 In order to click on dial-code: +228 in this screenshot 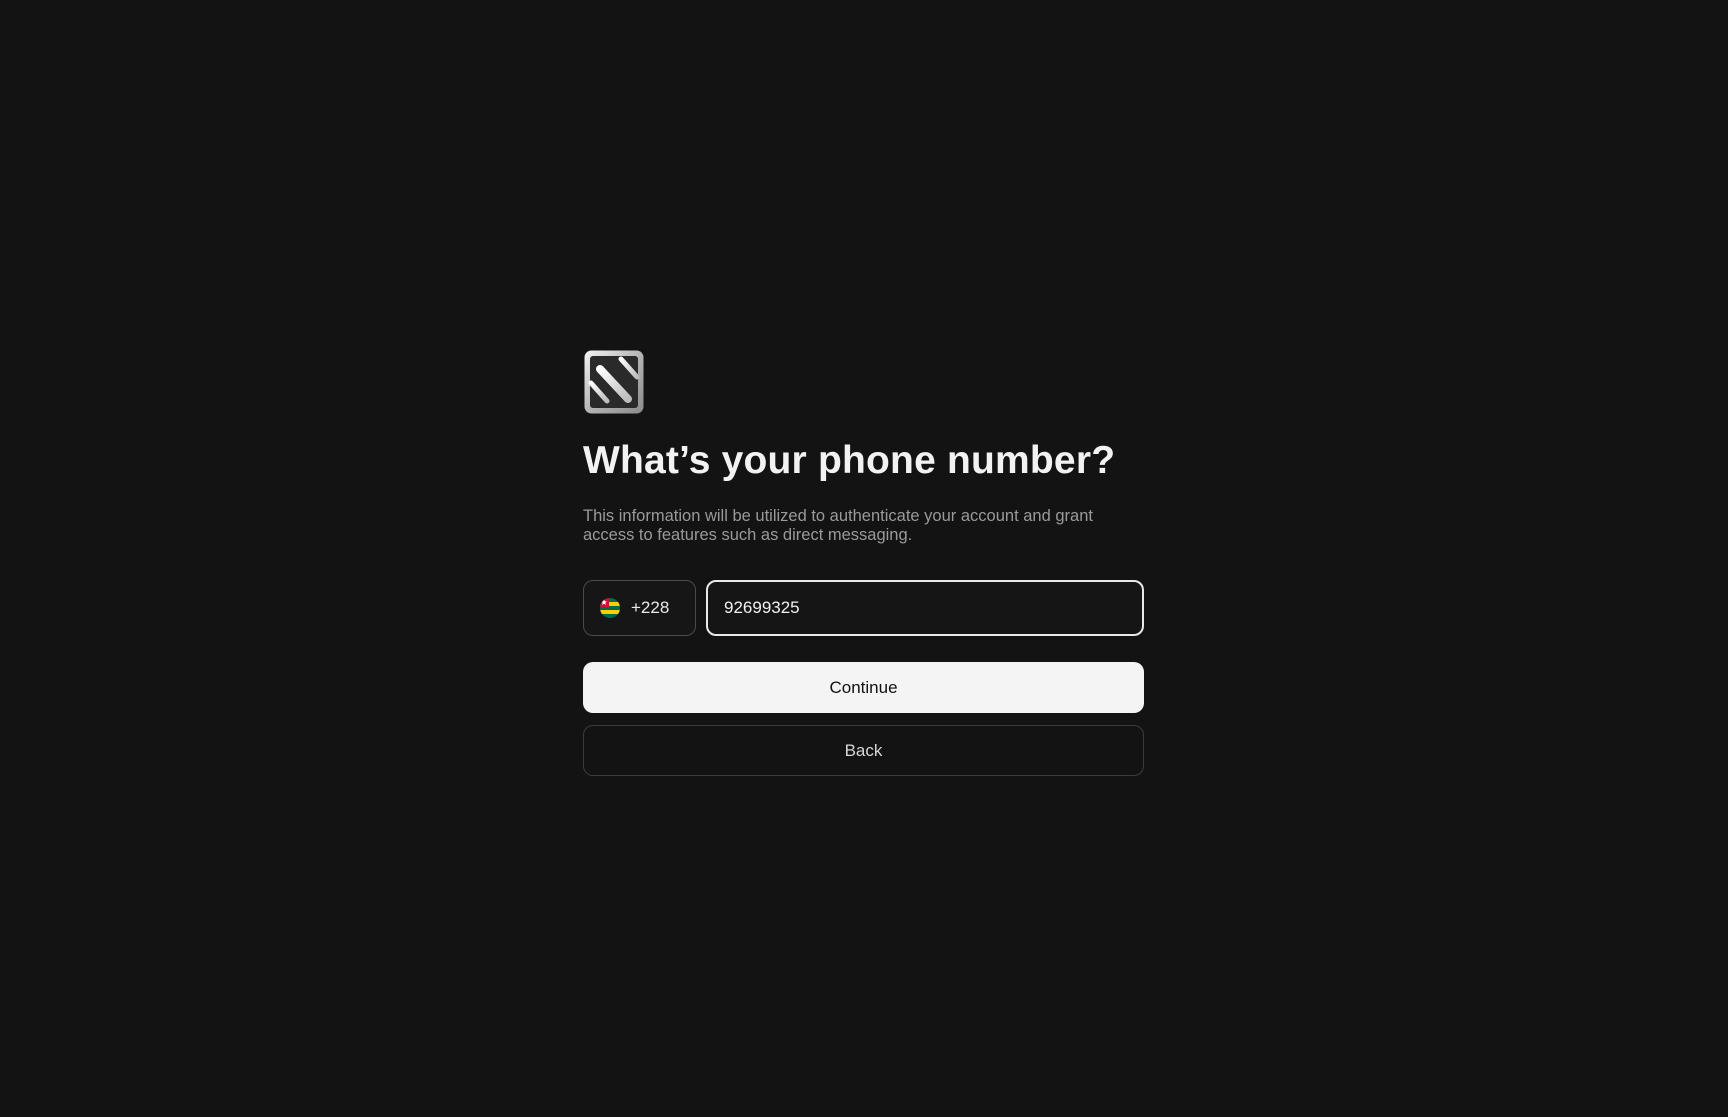, I will do `click(650, 607)`.